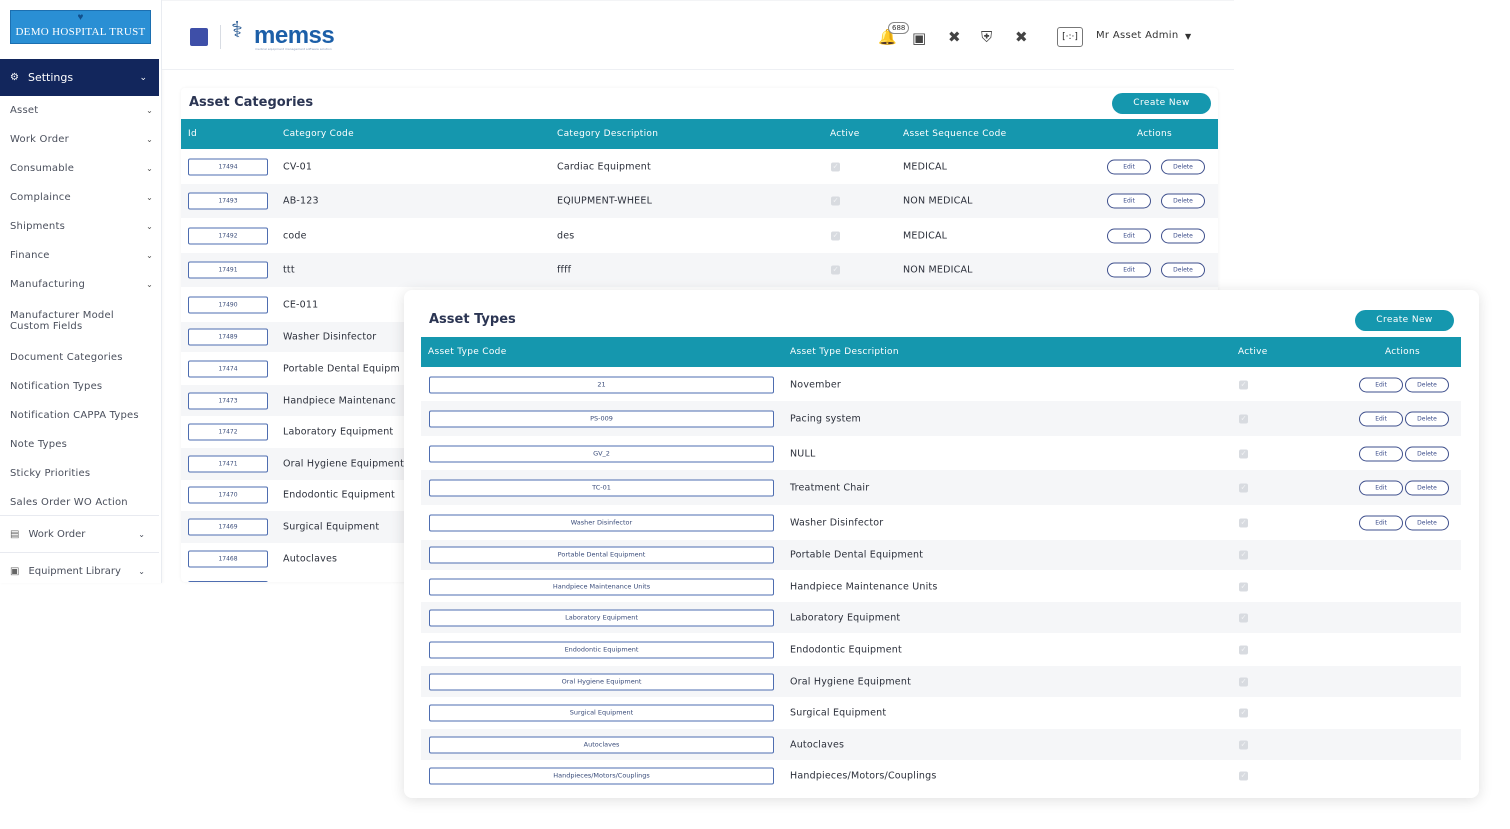  What do you see at coordinates (79, 444) in the screenshot?
I see `sidebar-item: Note Types` at bounding box center [79, 444].